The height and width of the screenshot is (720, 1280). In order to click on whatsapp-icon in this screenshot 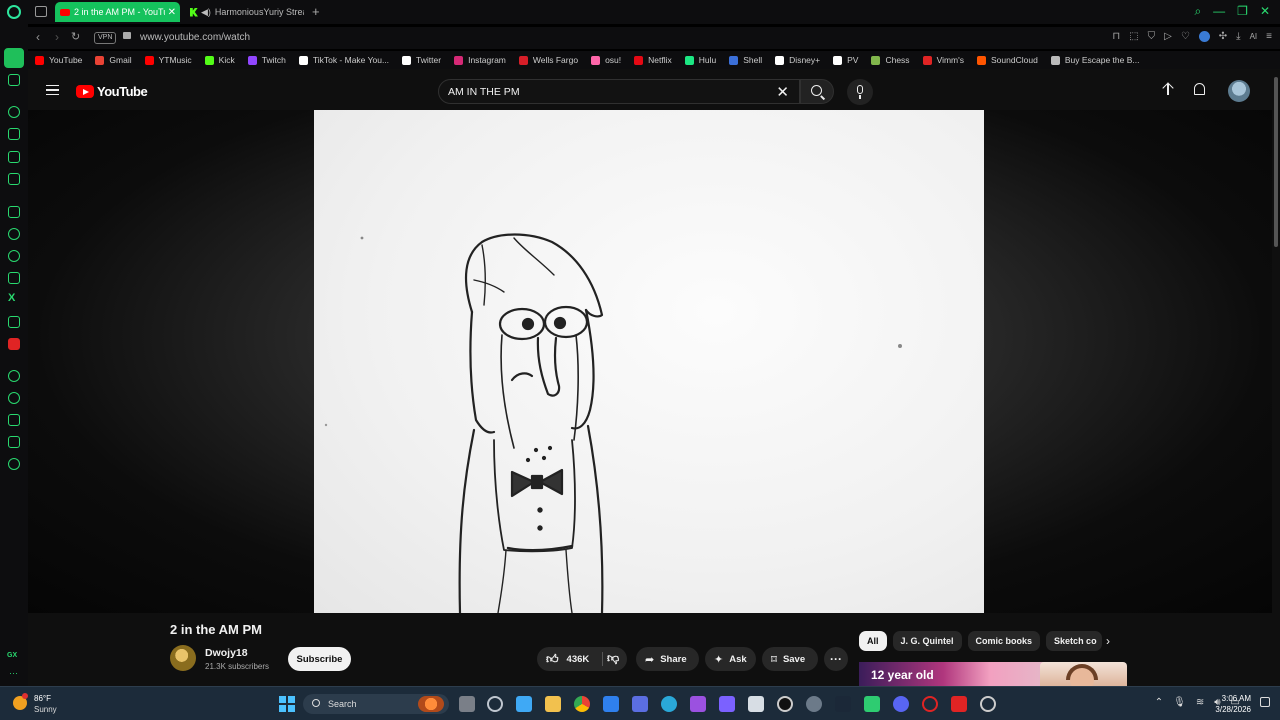, I will do `click(14, 256)`.